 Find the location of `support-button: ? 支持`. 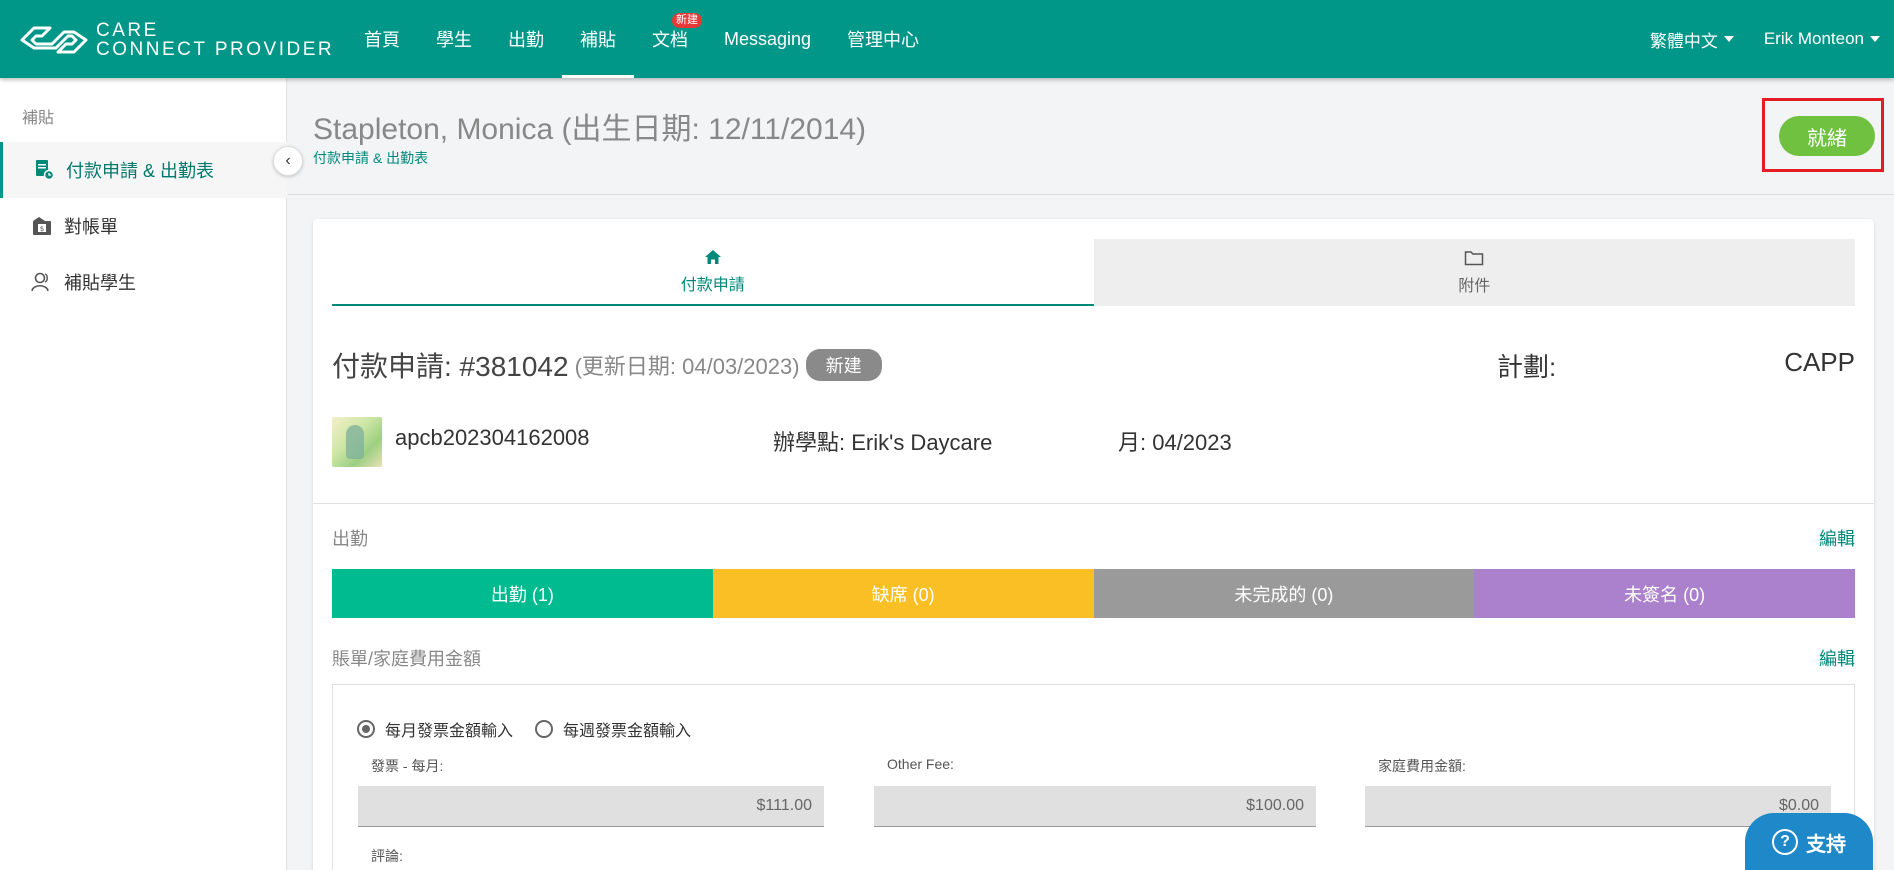

support-button: ? 支持 is located at coordinates (1809, 841).